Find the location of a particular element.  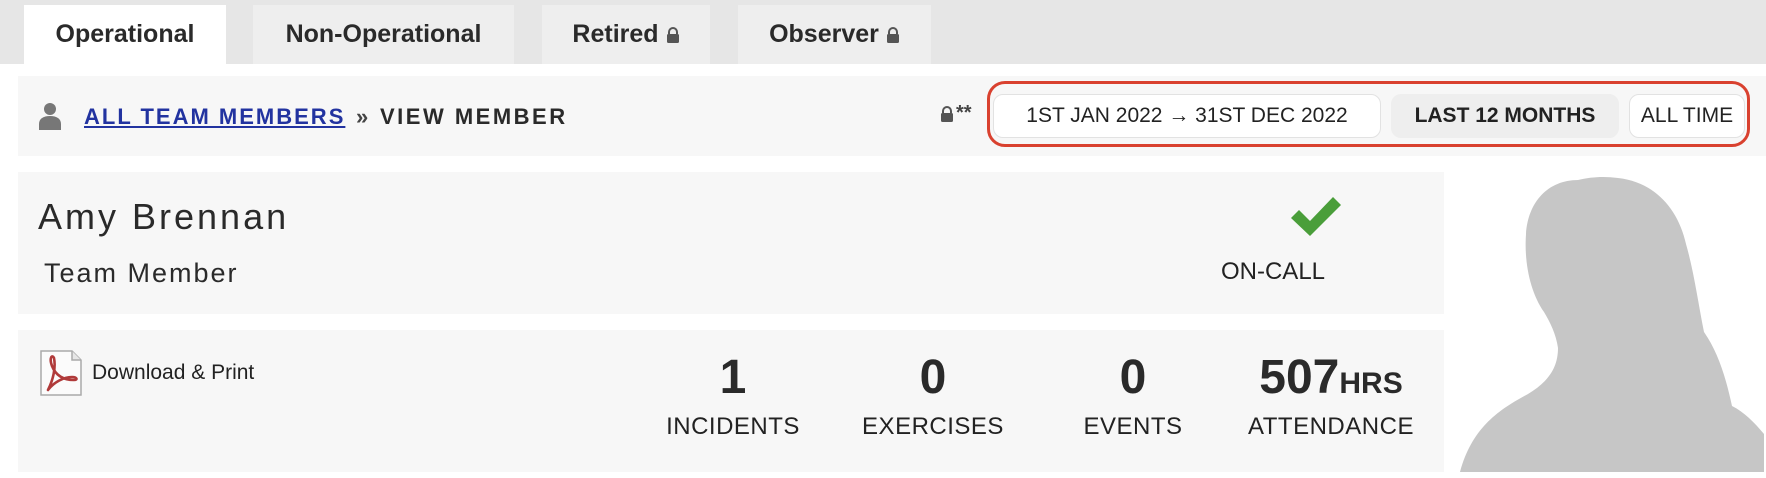

person-icon is located at coordinates (50, 118).